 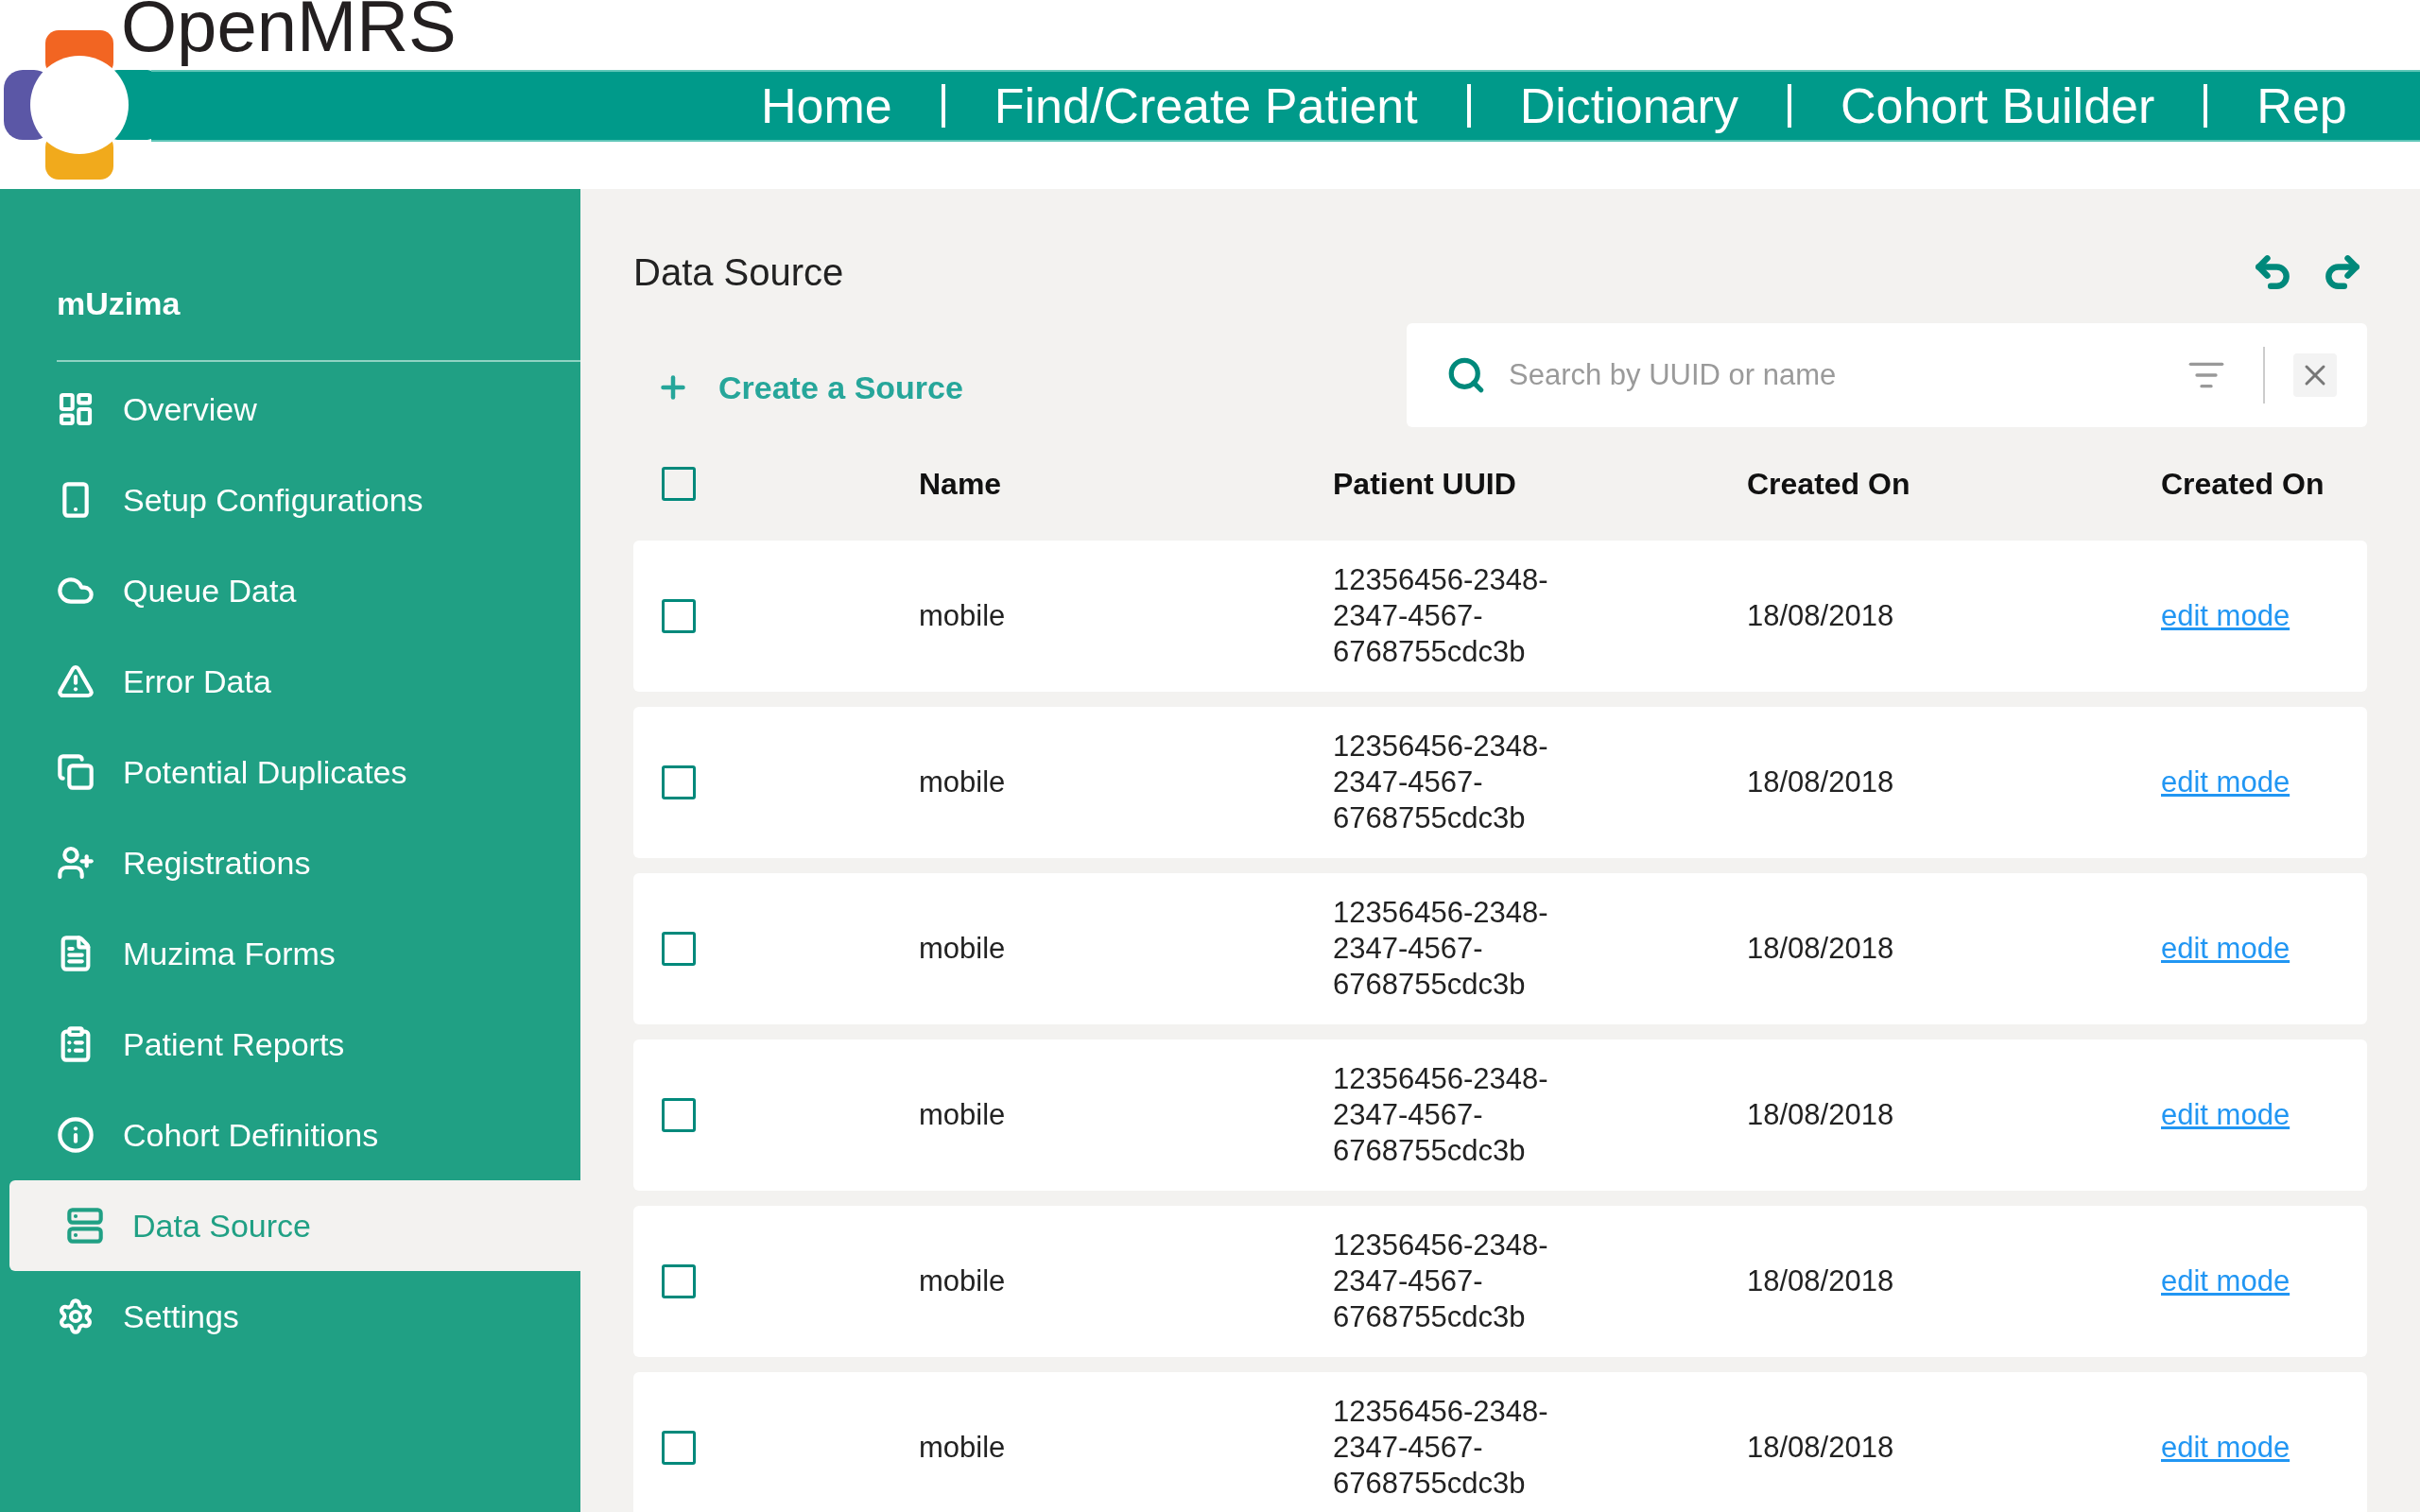 What do you see at coordinates (290, 1135) in the screenshot?
I see `sidebar-item: Cohort Definitions` at bounding box center [290, 1135].